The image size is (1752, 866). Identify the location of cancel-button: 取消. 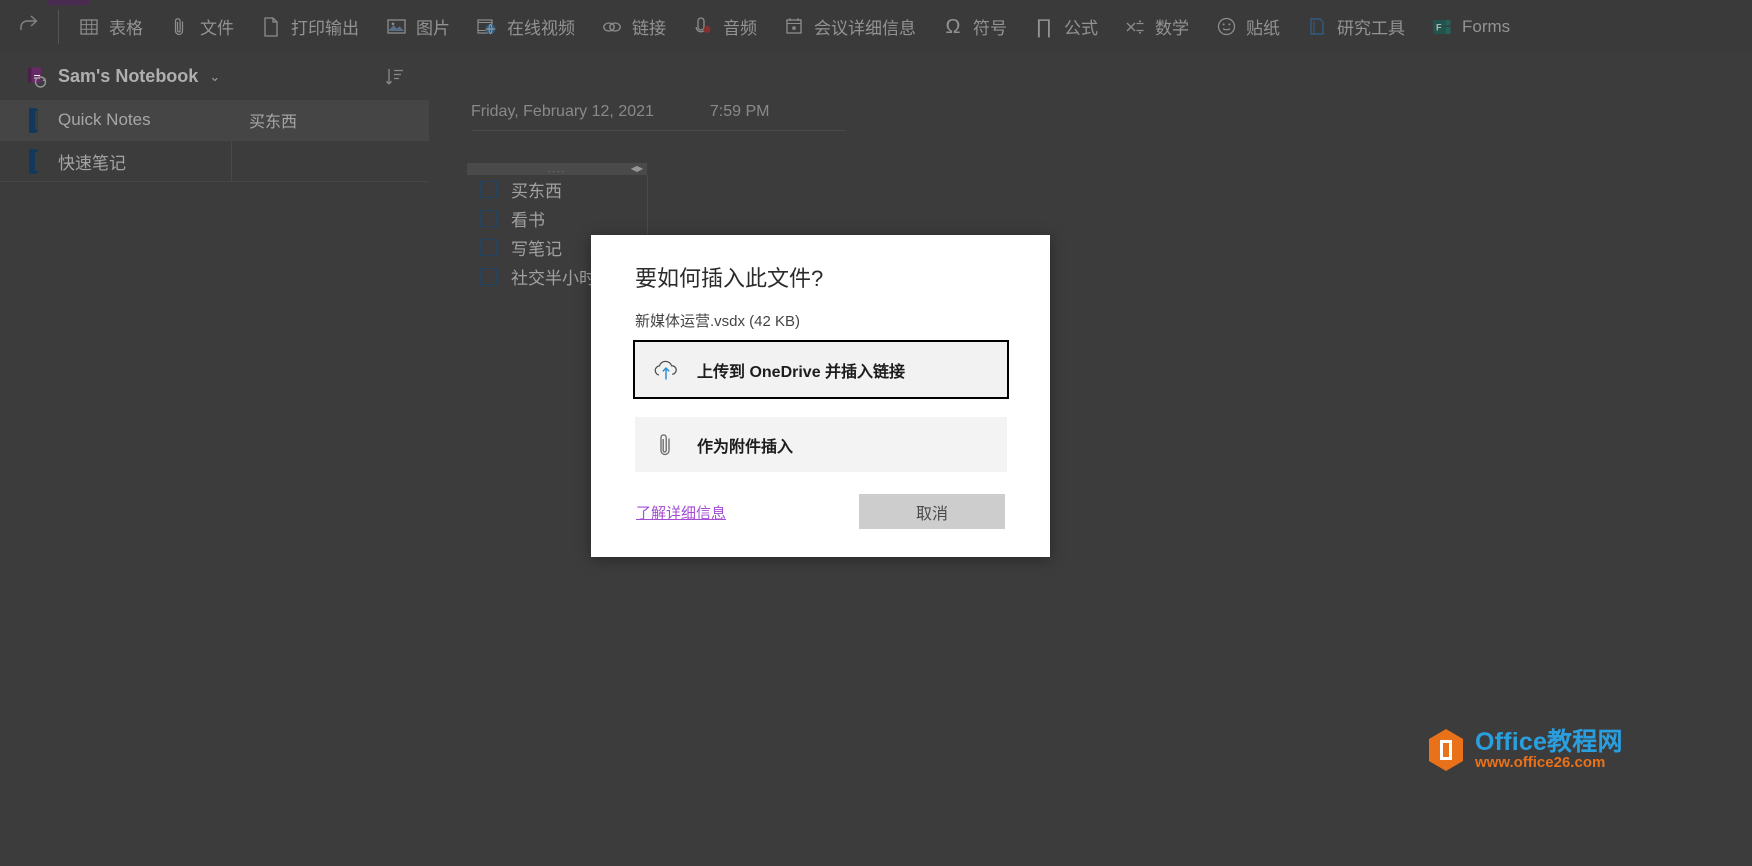
(932, 511).